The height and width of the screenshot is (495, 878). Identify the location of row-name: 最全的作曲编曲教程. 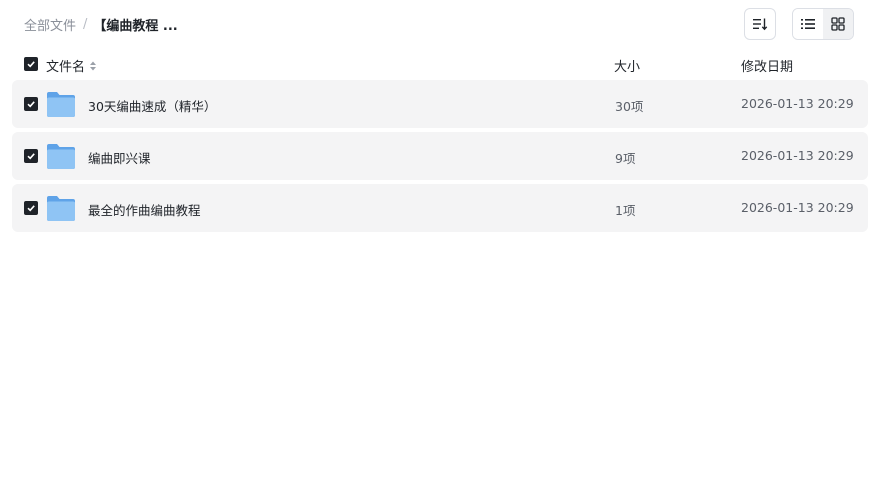
(144, 210).